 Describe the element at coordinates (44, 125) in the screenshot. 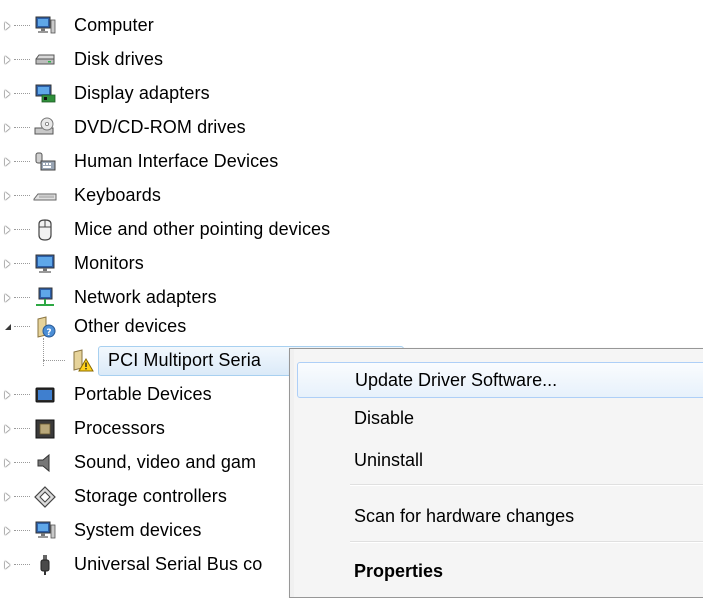

I see `dvd-drive-icon` at that location.